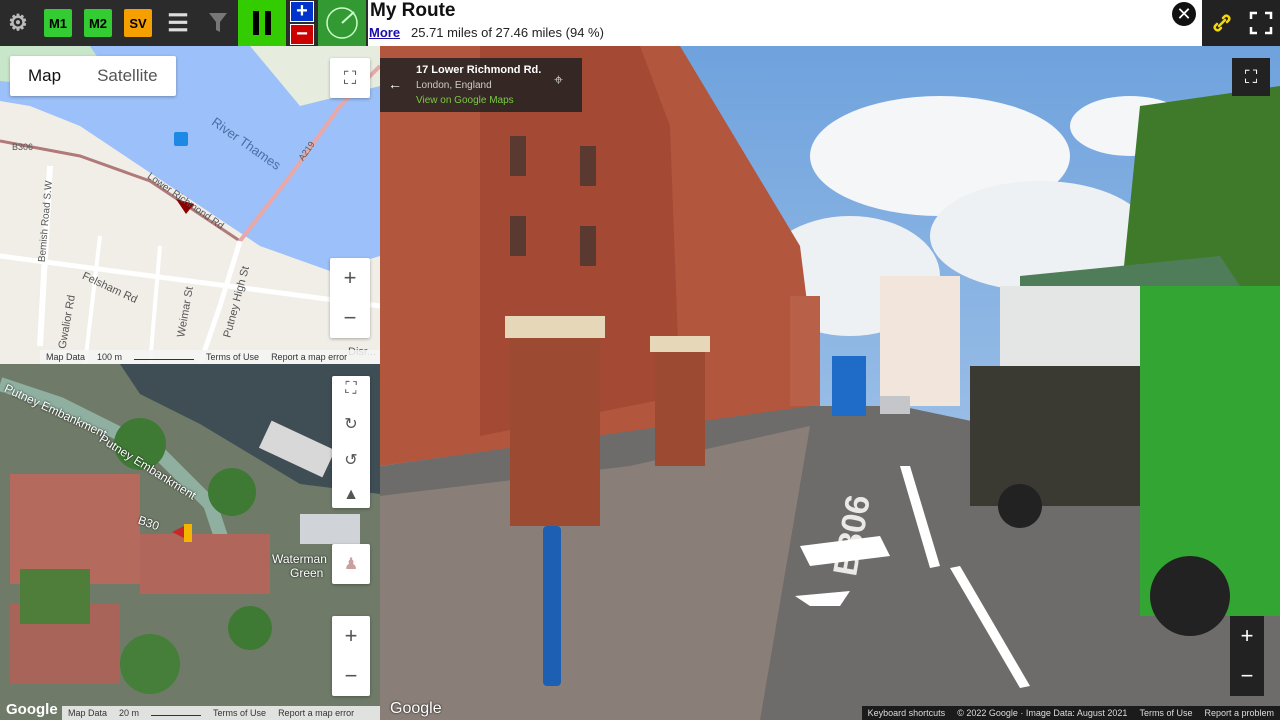 The height and width of the screenshot is (720, 1280). I want to click on link-icon, so click(1222, 23).